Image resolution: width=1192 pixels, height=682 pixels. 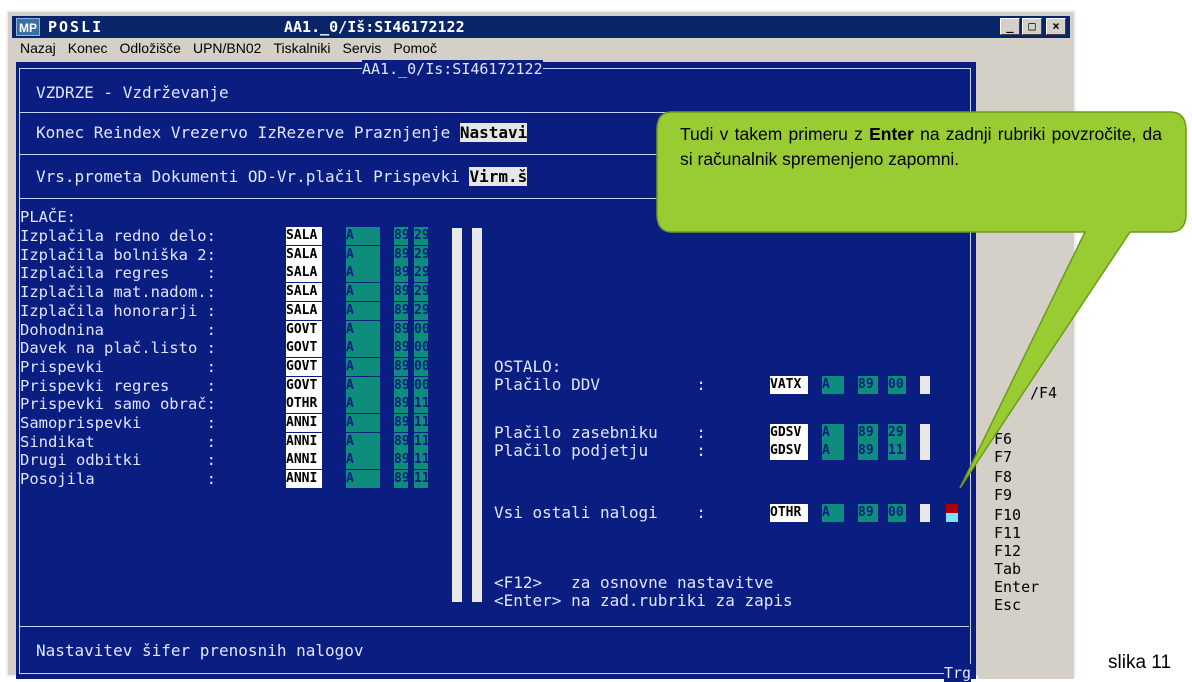 What do you see at coordinates (1140, 662) in the screenshot?
I see `figure-caption: slika 11` at bounding box center [1140, 662].